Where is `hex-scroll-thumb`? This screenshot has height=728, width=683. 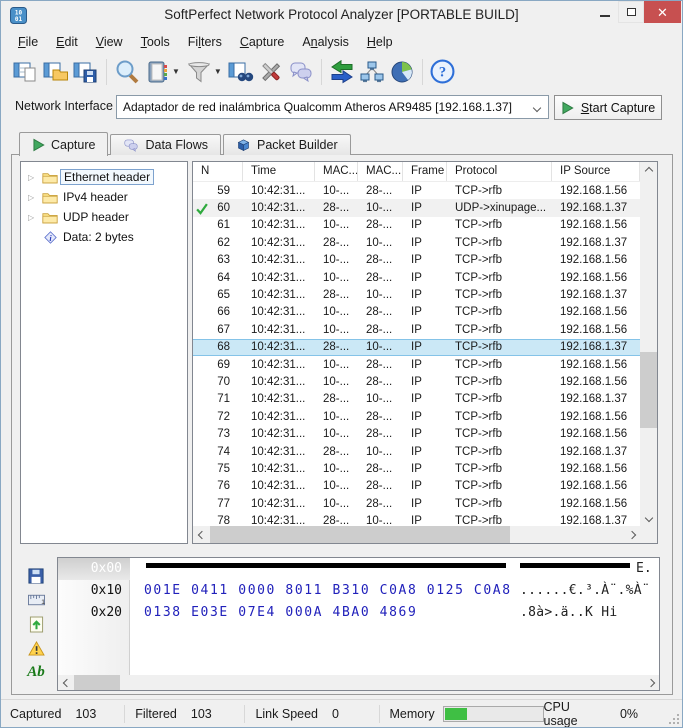
hex-scroll-thumb is located at coordinates (97, 682).